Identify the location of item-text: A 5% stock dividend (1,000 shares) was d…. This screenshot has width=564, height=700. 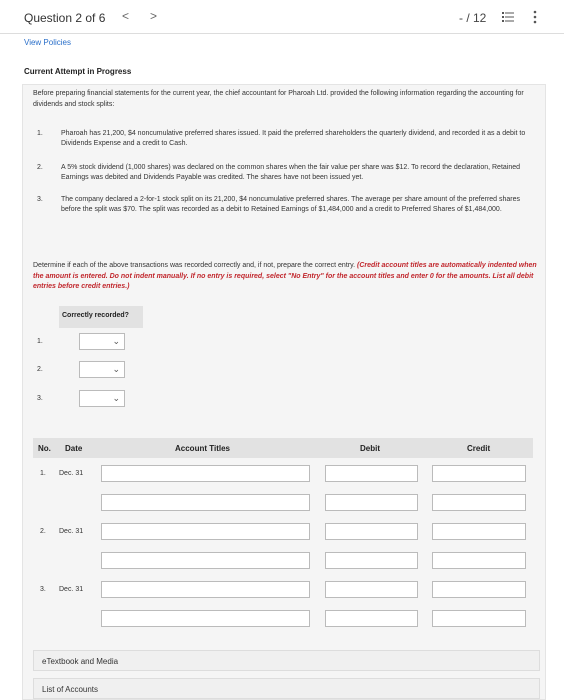
(291, 172).